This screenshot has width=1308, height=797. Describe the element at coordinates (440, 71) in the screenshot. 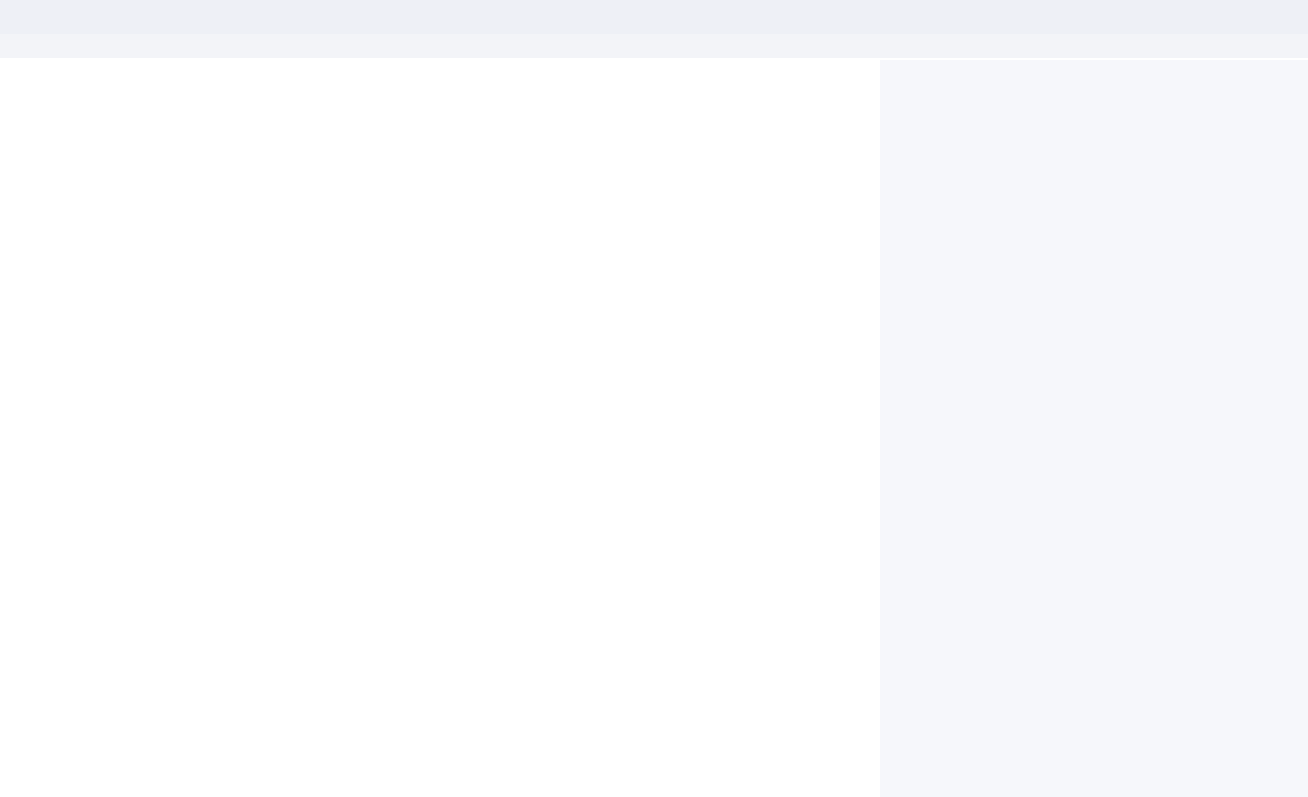

I see `scope-bar` at that location.